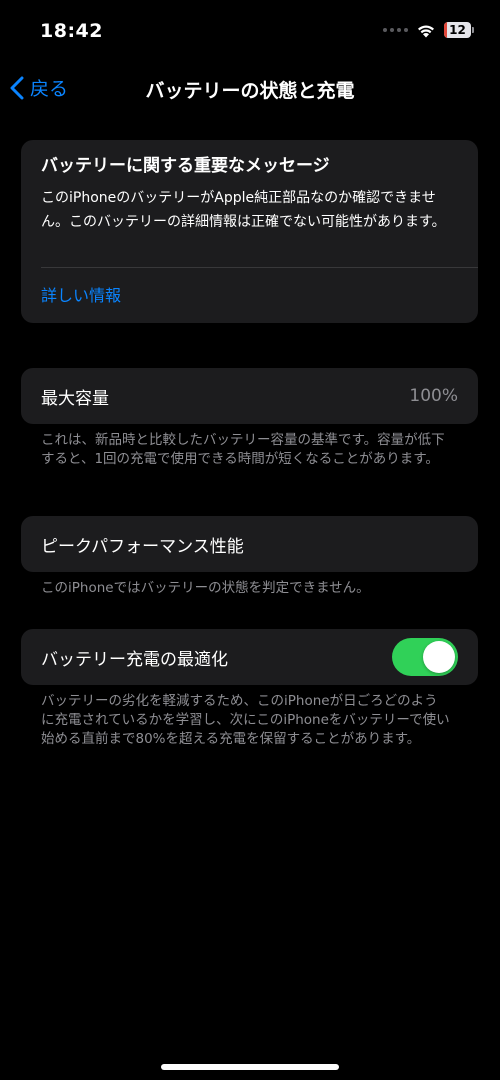 This screenshot has width=500, height=1080. Describe the element at coordinates (134, 659) in the screenshot. I see `optimized-charging-label: バッテリー充電の最適化` at that location.